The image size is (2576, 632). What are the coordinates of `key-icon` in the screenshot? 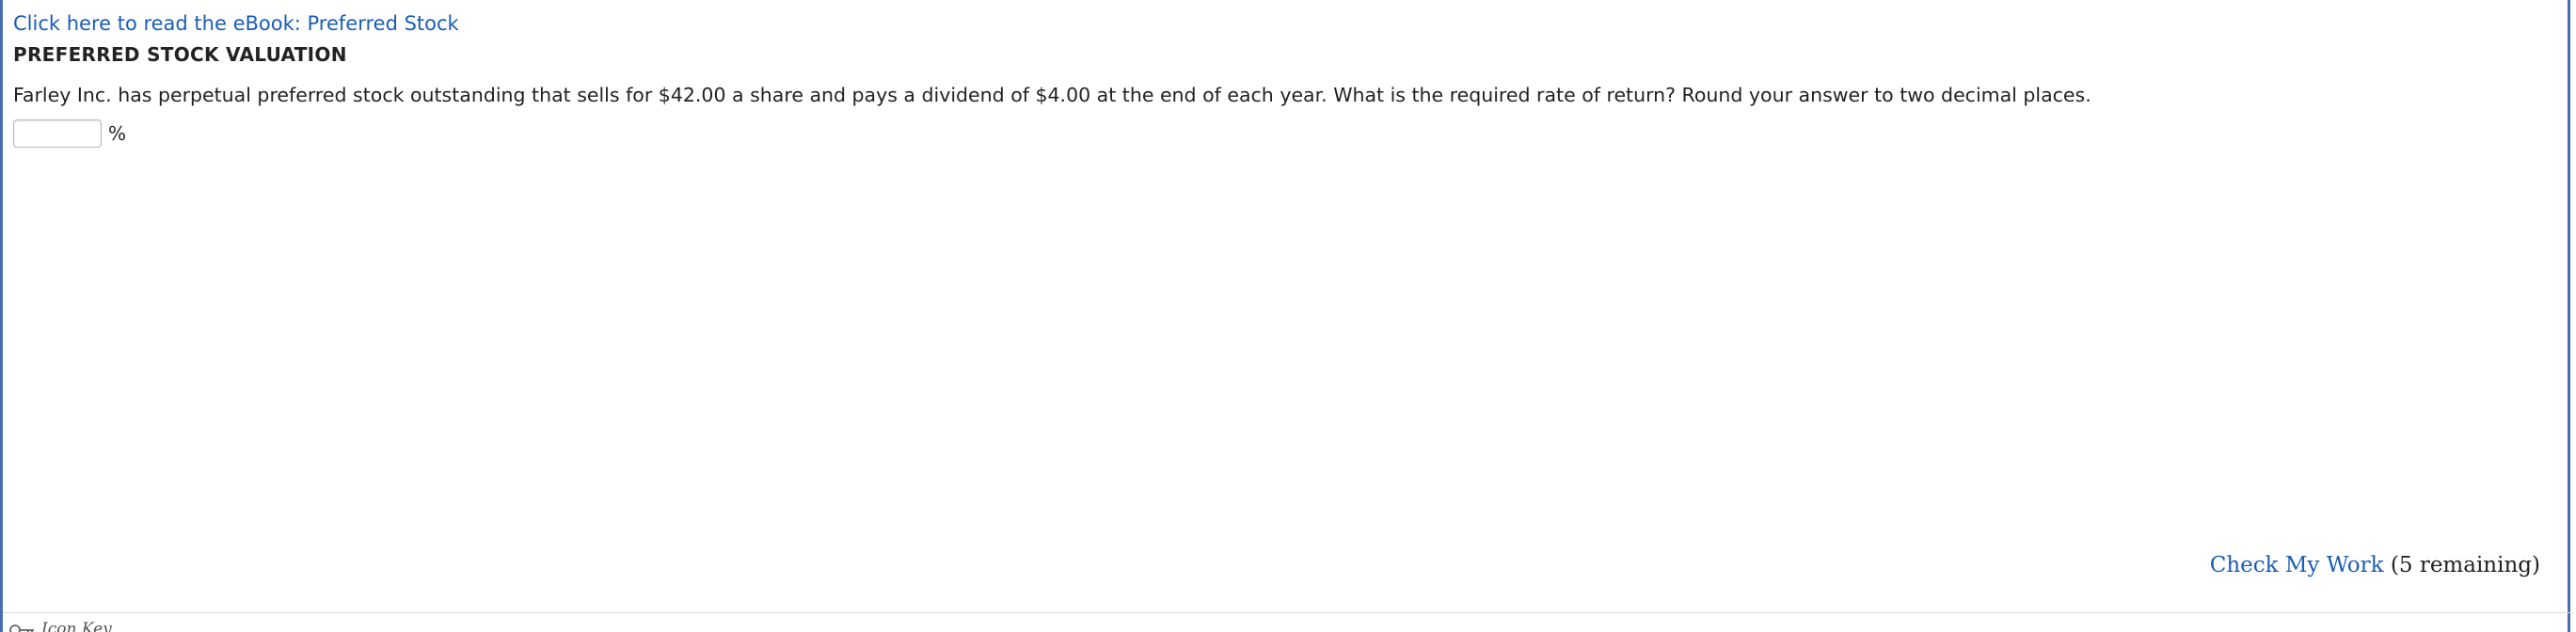 It's located at (22, 627).